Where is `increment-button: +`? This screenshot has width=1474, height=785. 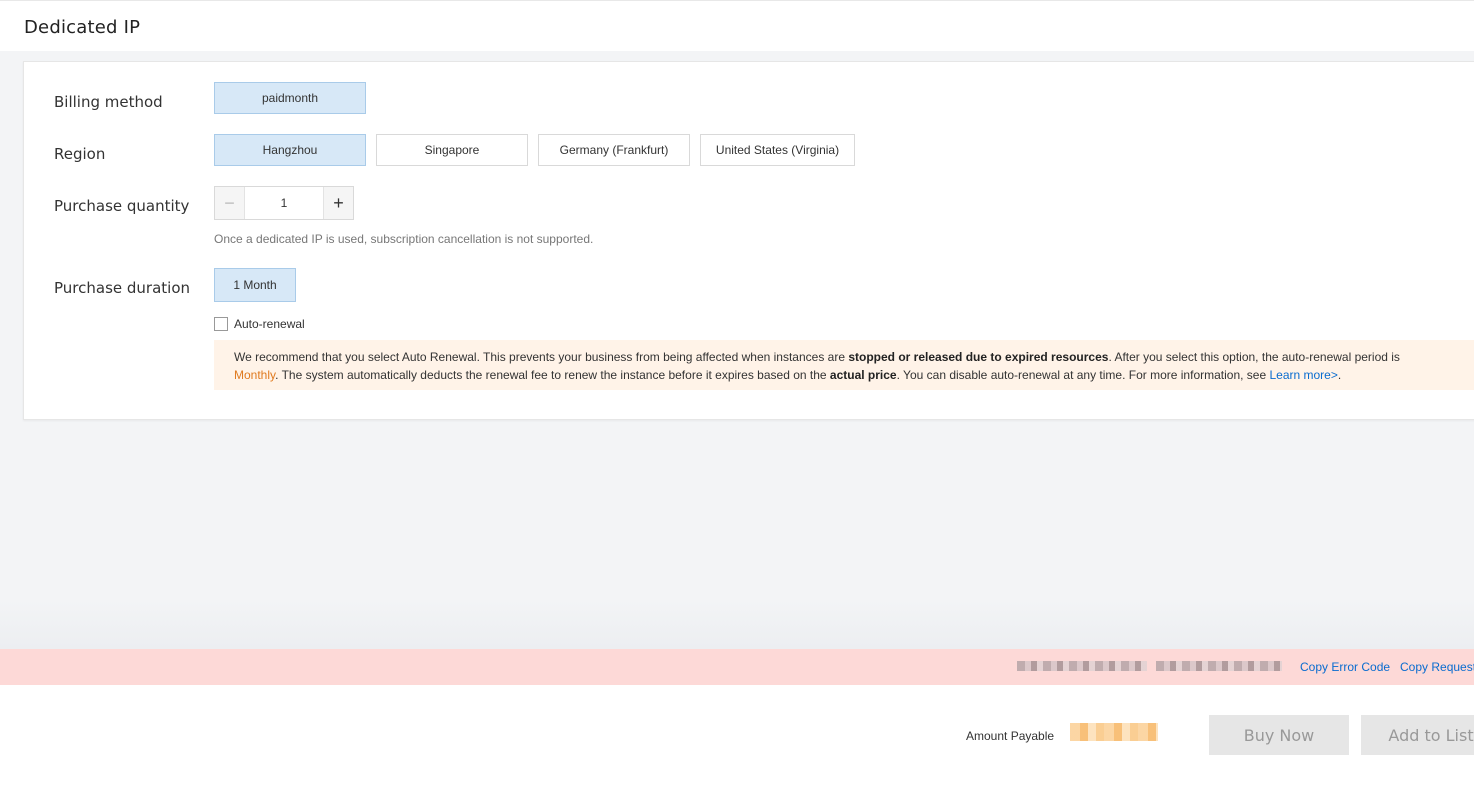
increment-button: + is located at coordinates (338, 203).